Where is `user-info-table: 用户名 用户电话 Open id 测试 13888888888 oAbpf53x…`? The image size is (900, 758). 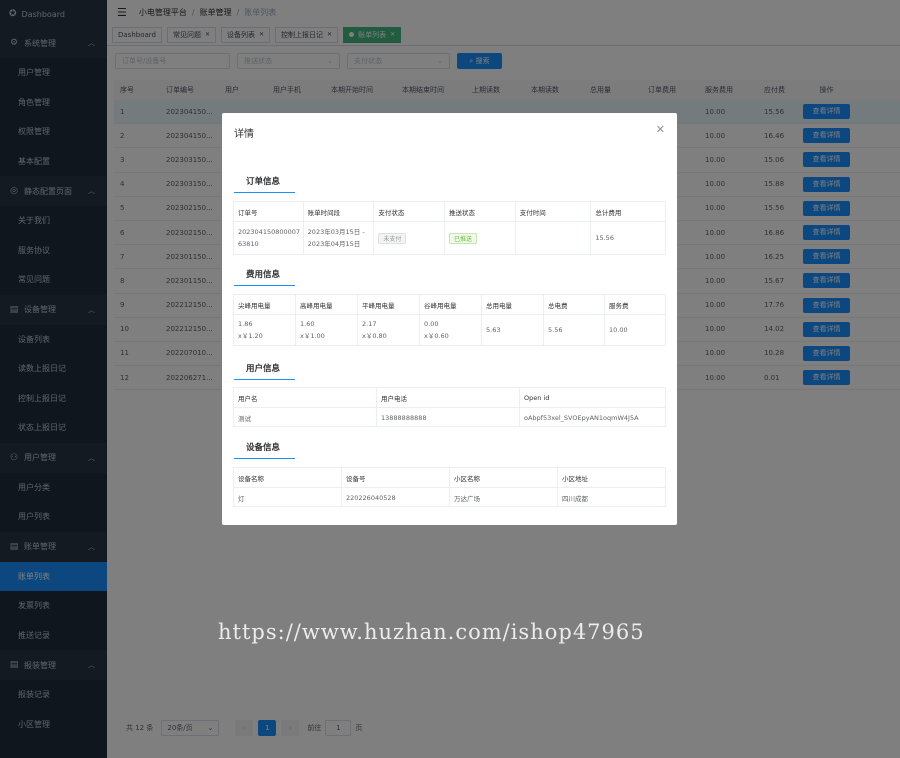
user-info-table: 用户名 用户电话 Open id 测试 13888888888 oAbpf53x… is located at coordinates (449, 407).